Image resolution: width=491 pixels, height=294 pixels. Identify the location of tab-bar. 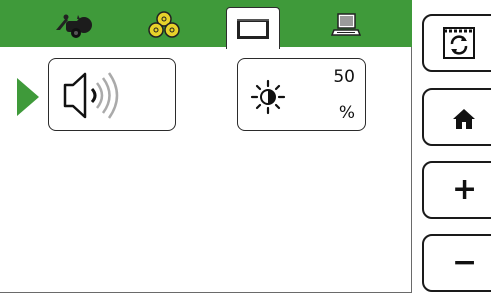
(206, 24).